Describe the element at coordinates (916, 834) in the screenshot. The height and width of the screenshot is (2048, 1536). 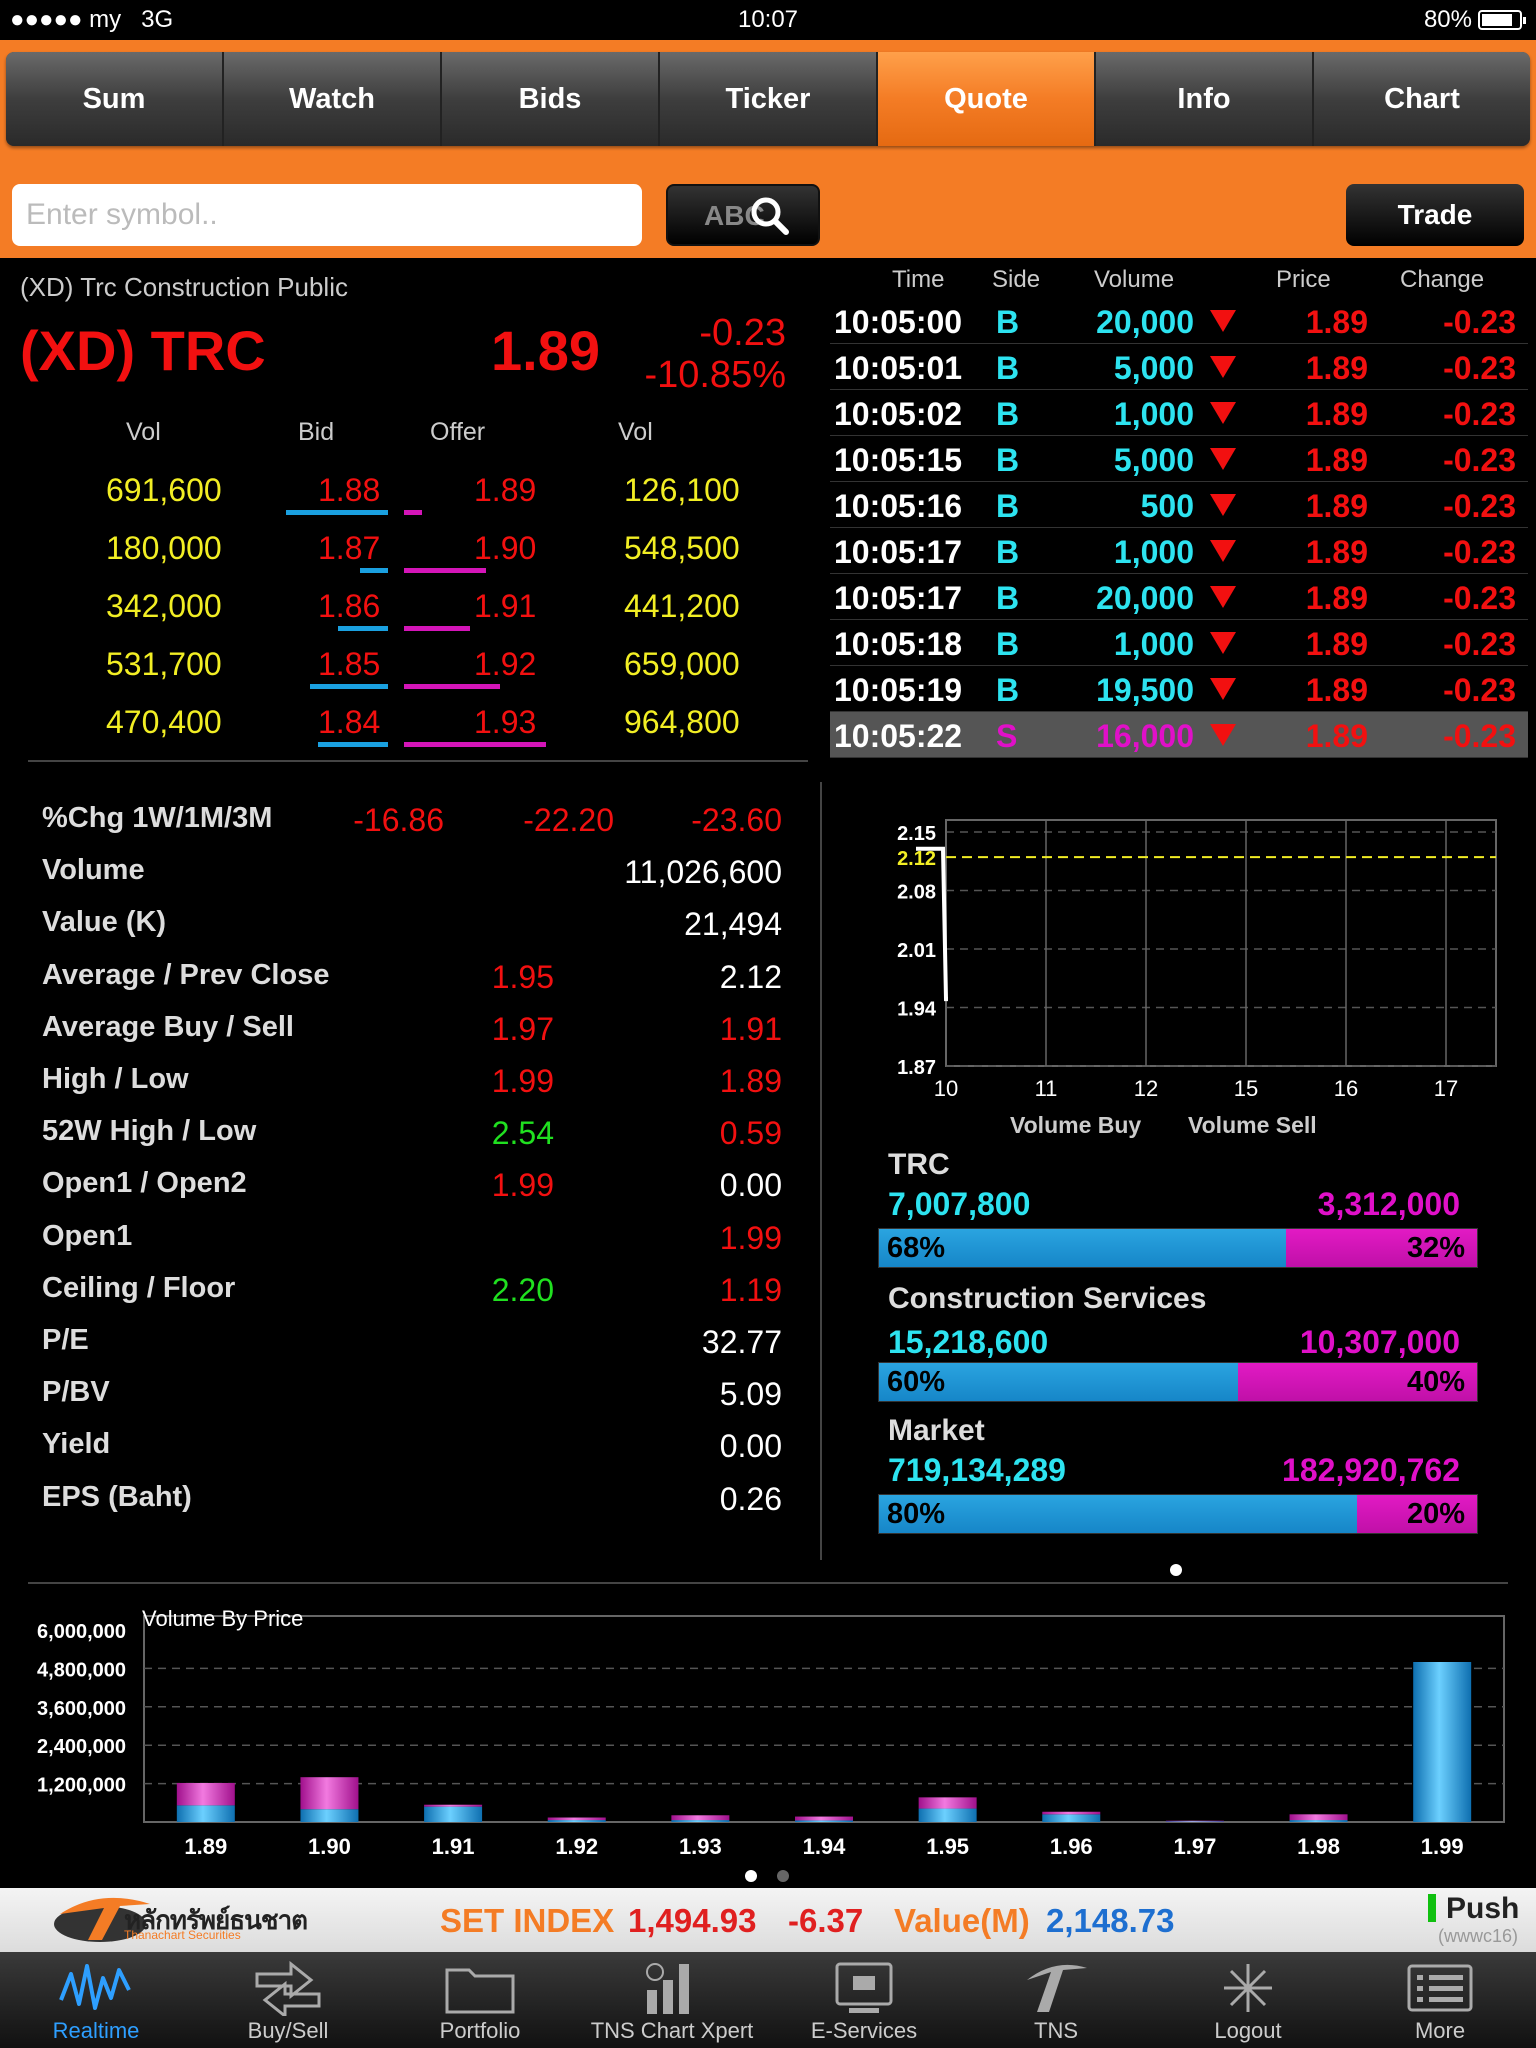
I see `y-tick-label: 2.15` at that location.